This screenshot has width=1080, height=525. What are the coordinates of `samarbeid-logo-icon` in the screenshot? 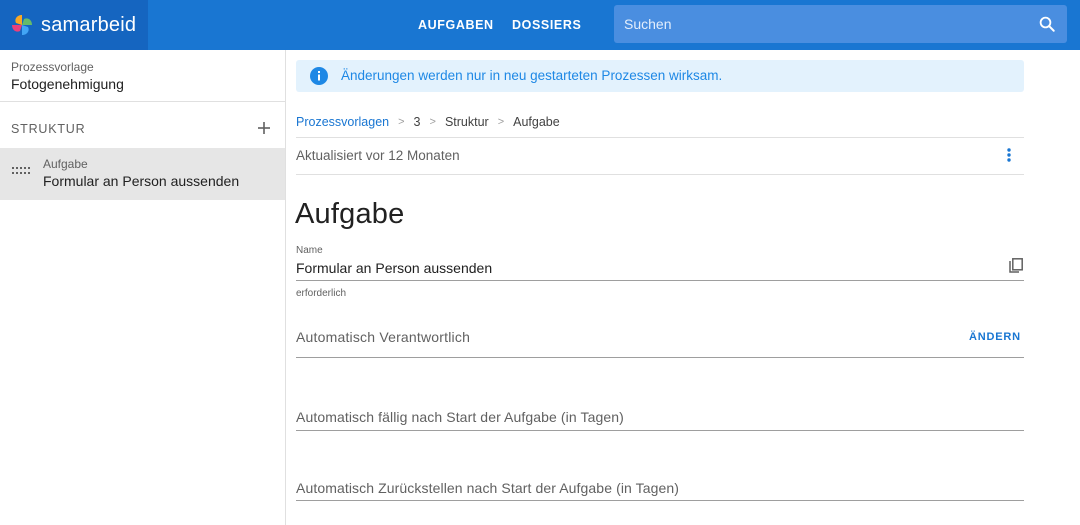 It's located at (22, 25).